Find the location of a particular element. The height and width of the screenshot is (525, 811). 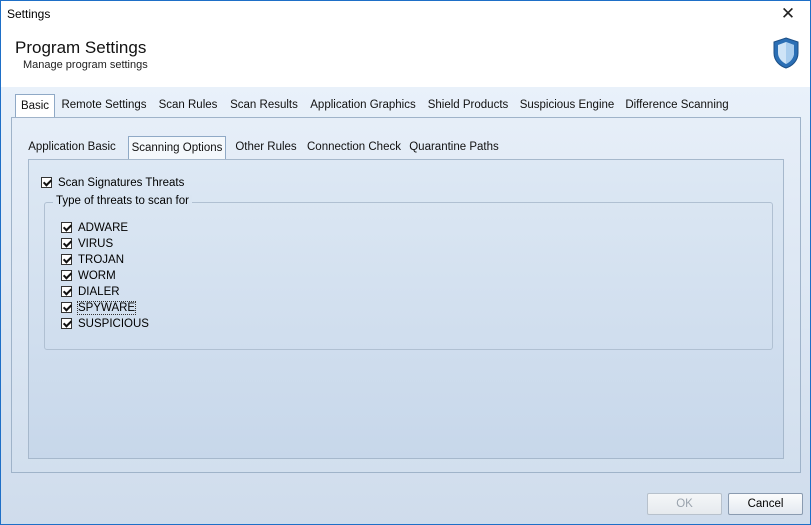

tab-application-basic: Application Basic is located at coordinates (72, 148).